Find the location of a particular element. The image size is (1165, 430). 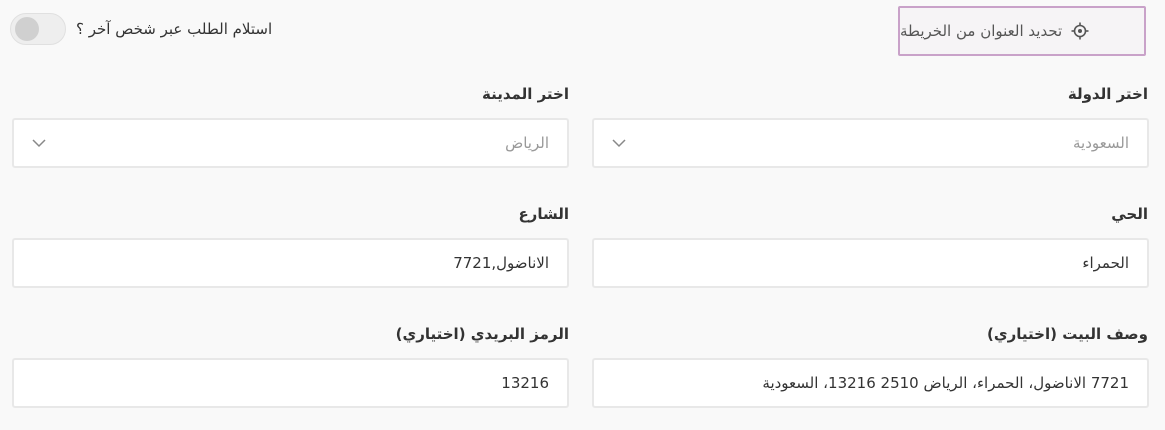

country-selected-value: السعودية is located at coordinates (1100, 143).